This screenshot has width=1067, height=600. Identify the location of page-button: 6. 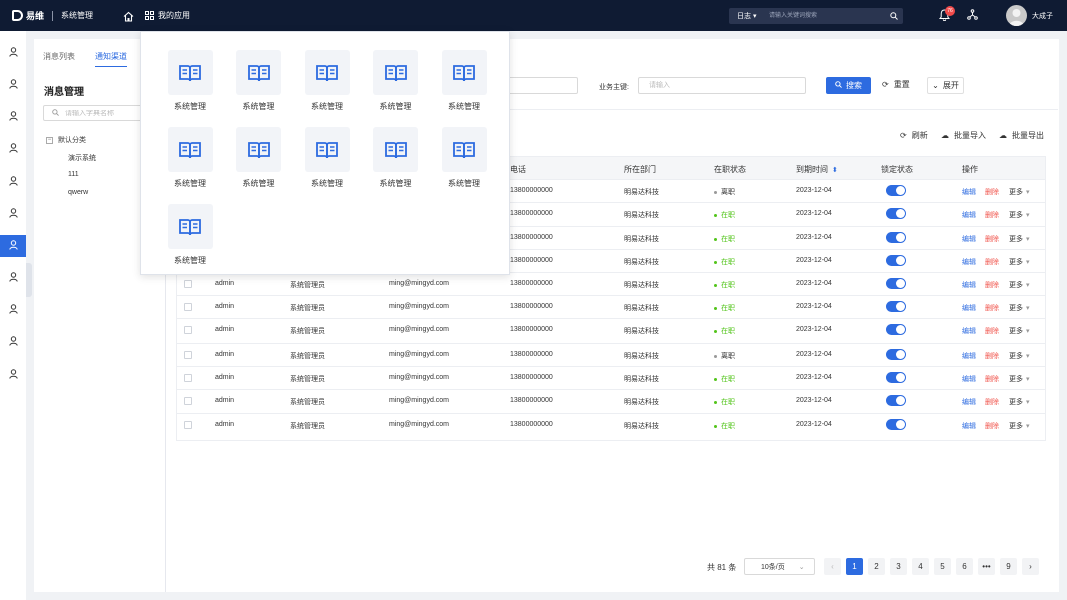
(964, 566).